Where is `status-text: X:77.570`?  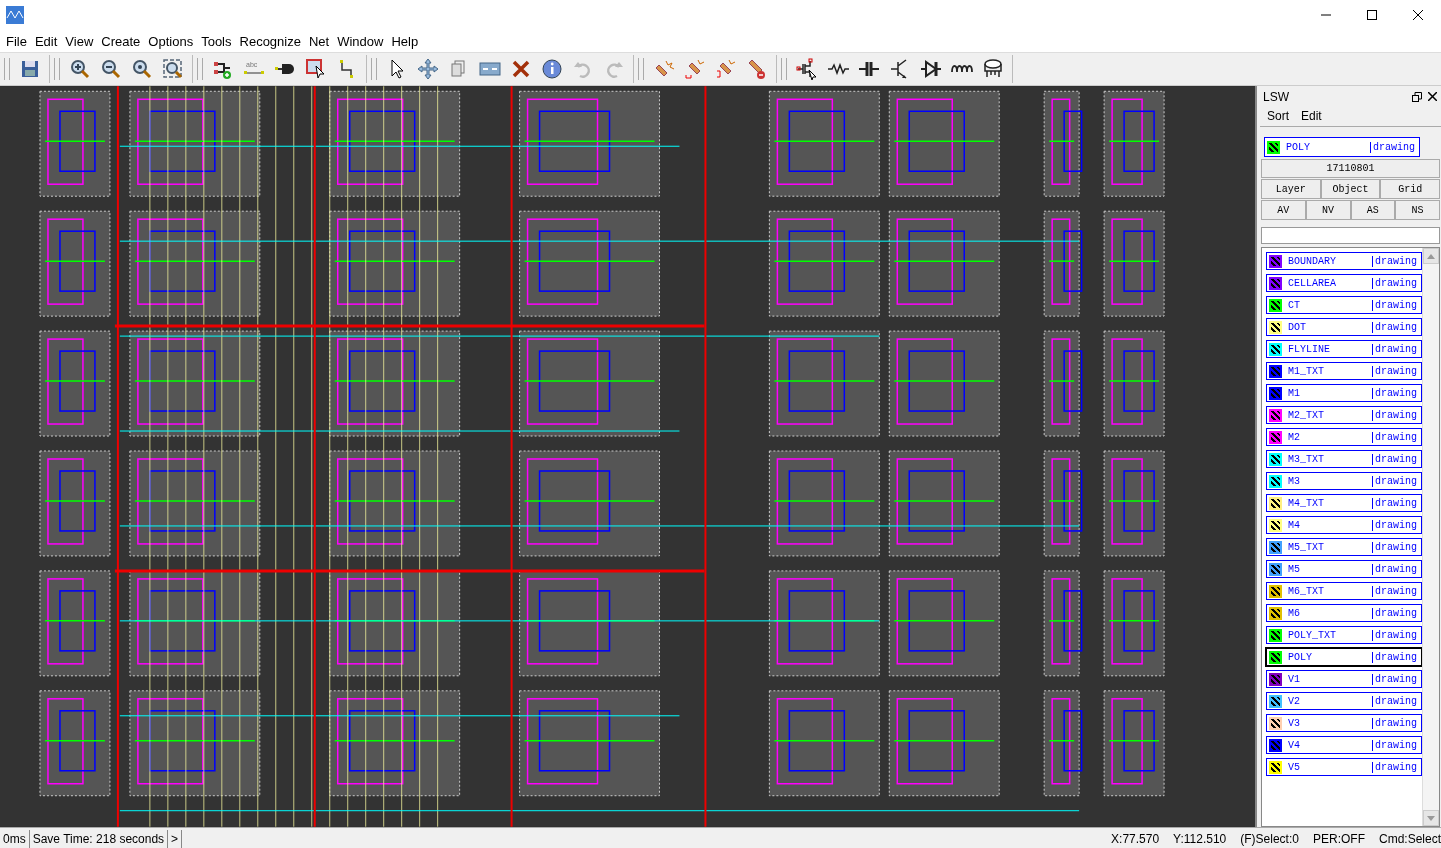 status-text: X:77.570 is located at coordinates (1135, 839).